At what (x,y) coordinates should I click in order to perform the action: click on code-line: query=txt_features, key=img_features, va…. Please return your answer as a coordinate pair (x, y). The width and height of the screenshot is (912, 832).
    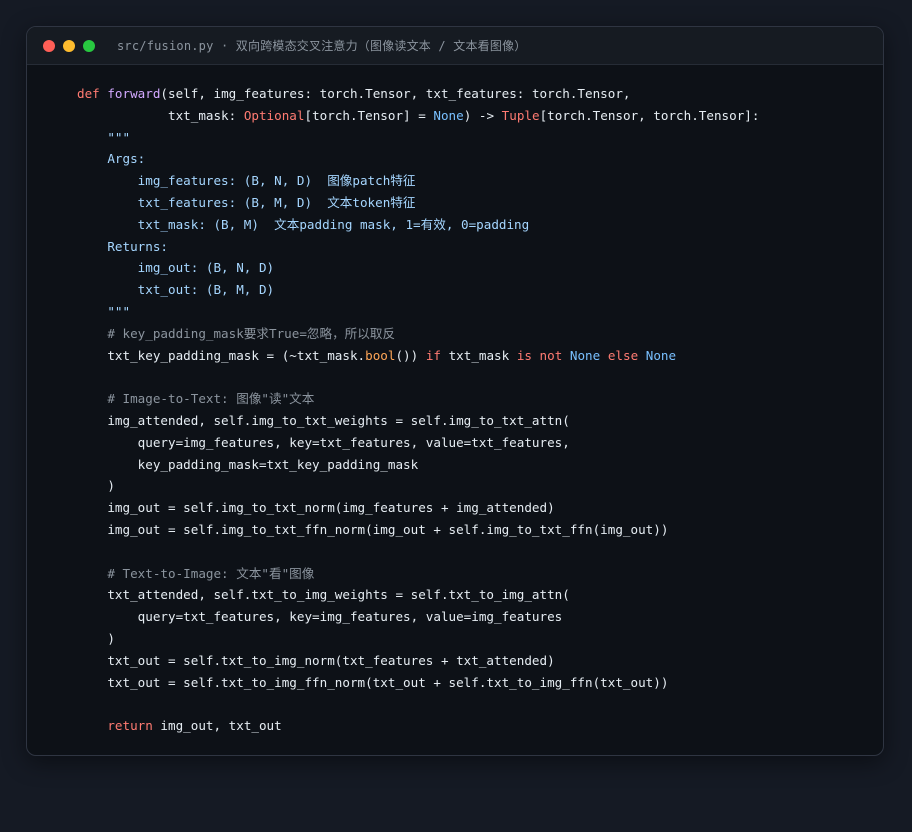
    Looking at the image, I should click on (418, 617).